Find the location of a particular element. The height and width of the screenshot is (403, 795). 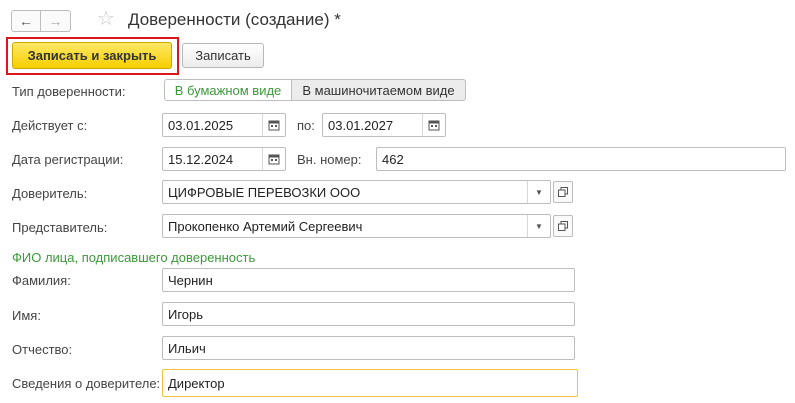

patronymic-field: Ильич is located at coordinates (368, 348).